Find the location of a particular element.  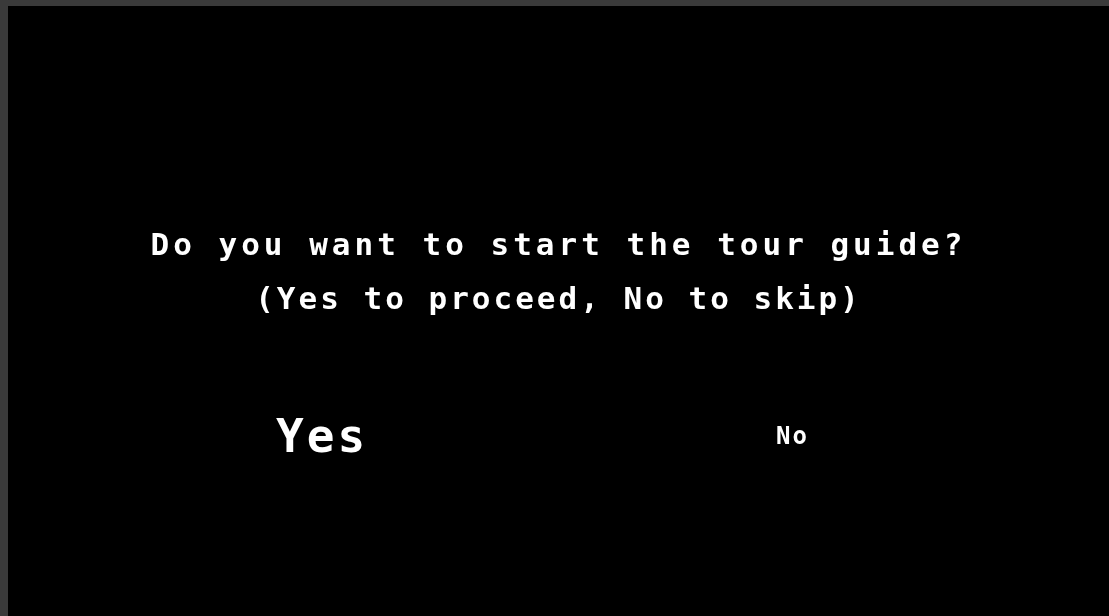

option-button: No is located at coordinates (792, 436).